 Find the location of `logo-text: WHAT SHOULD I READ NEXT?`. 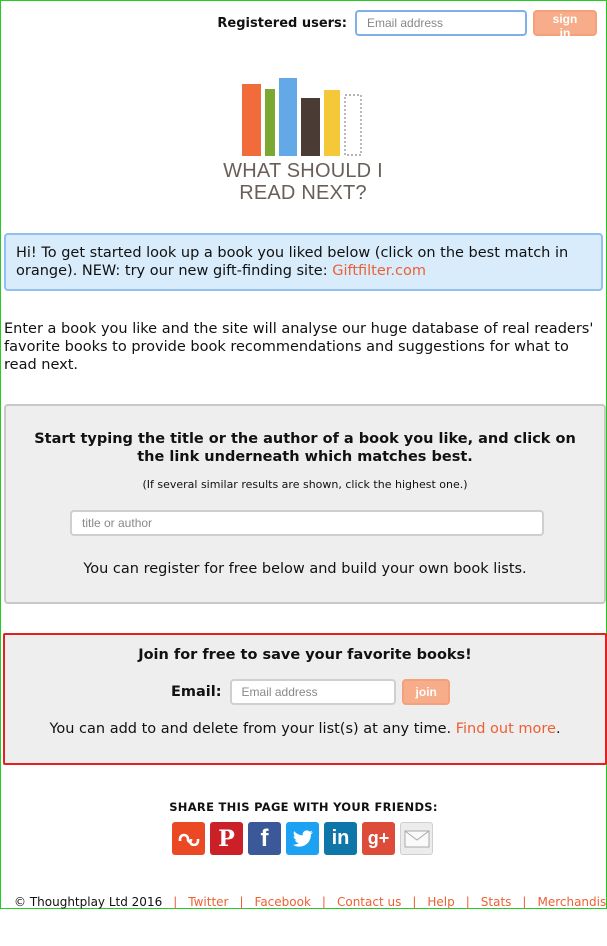

logo-text: WHAT SHOULD I READ NEXT? is located at coordinates (303, 182).